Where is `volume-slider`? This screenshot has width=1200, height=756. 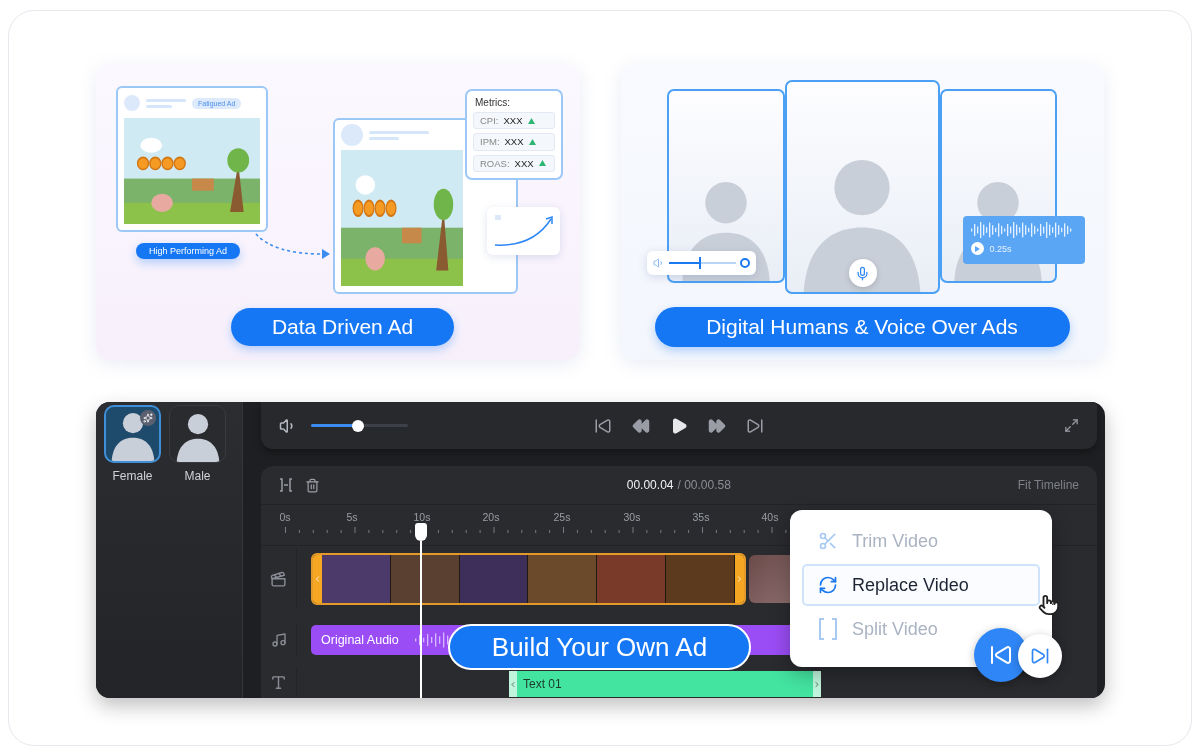 volume-slider is located at coordinates (701, 263).